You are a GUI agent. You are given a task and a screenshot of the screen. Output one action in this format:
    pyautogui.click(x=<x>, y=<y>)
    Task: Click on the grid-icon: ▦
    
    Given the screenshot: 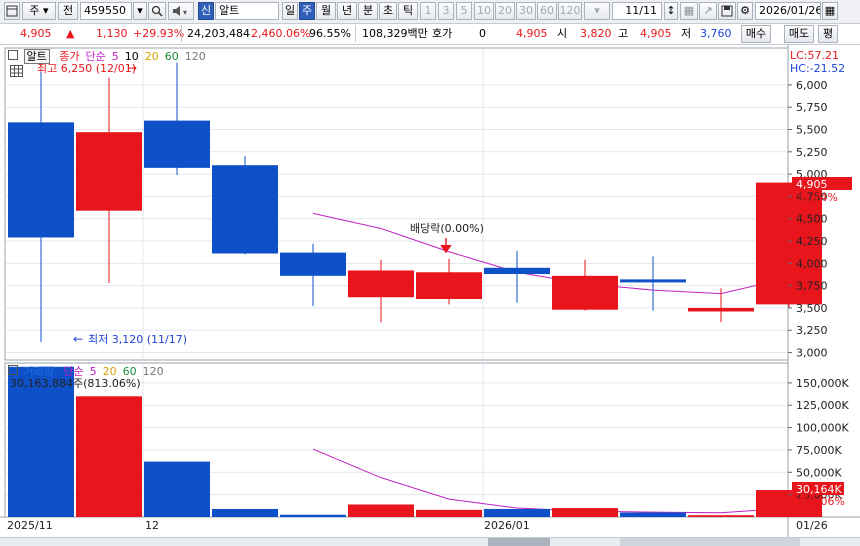 What is the action you would take?
    pyautogui.click(x=689, y=11)
    